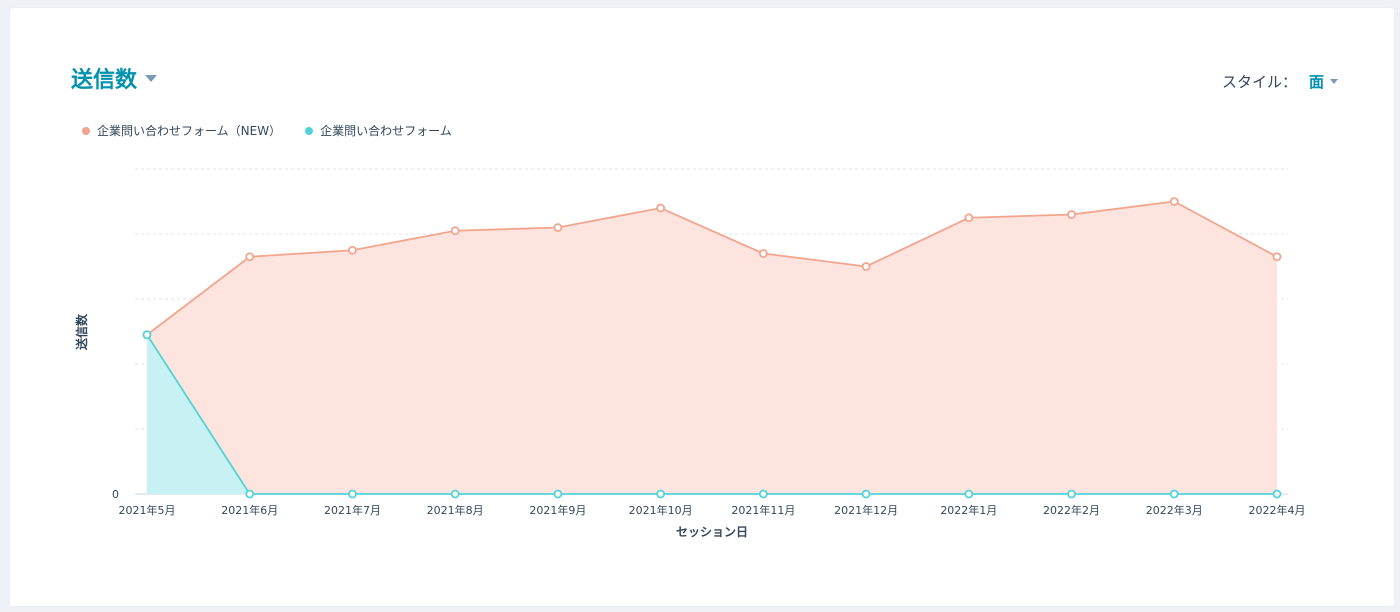 The height and width of the screenshot is (612, 1400). What do you see at coordinates (455, 510) in the screenshot?
I see `x-tick-label: 2021年8月` at bounding box center [455, 510].